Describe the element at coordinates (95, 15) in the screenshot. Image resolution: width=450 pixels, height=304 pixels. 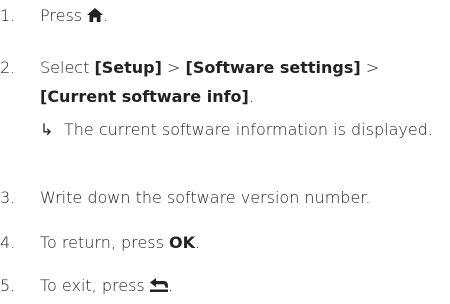
I see `home-icon` at that location.